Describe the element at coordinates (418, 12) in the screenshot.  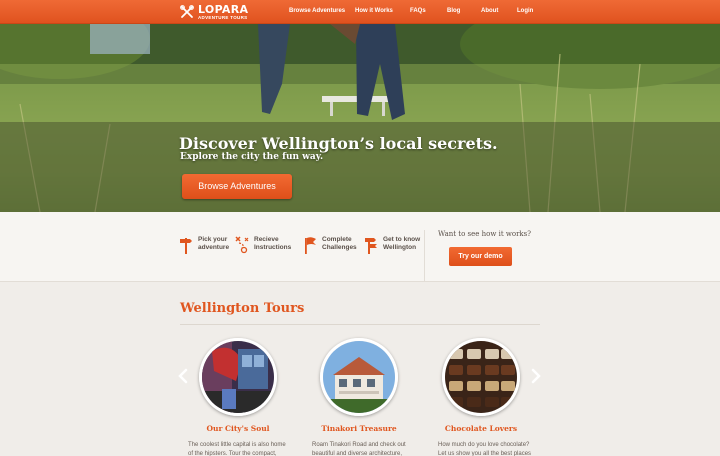
I see `nav-faqs: FAQs` at that location.